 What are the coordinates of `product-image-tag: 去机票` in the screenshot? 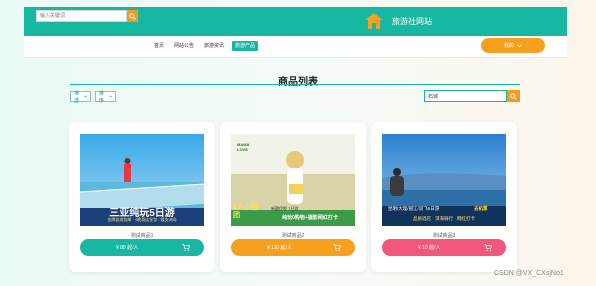 It's located at (481, 208).